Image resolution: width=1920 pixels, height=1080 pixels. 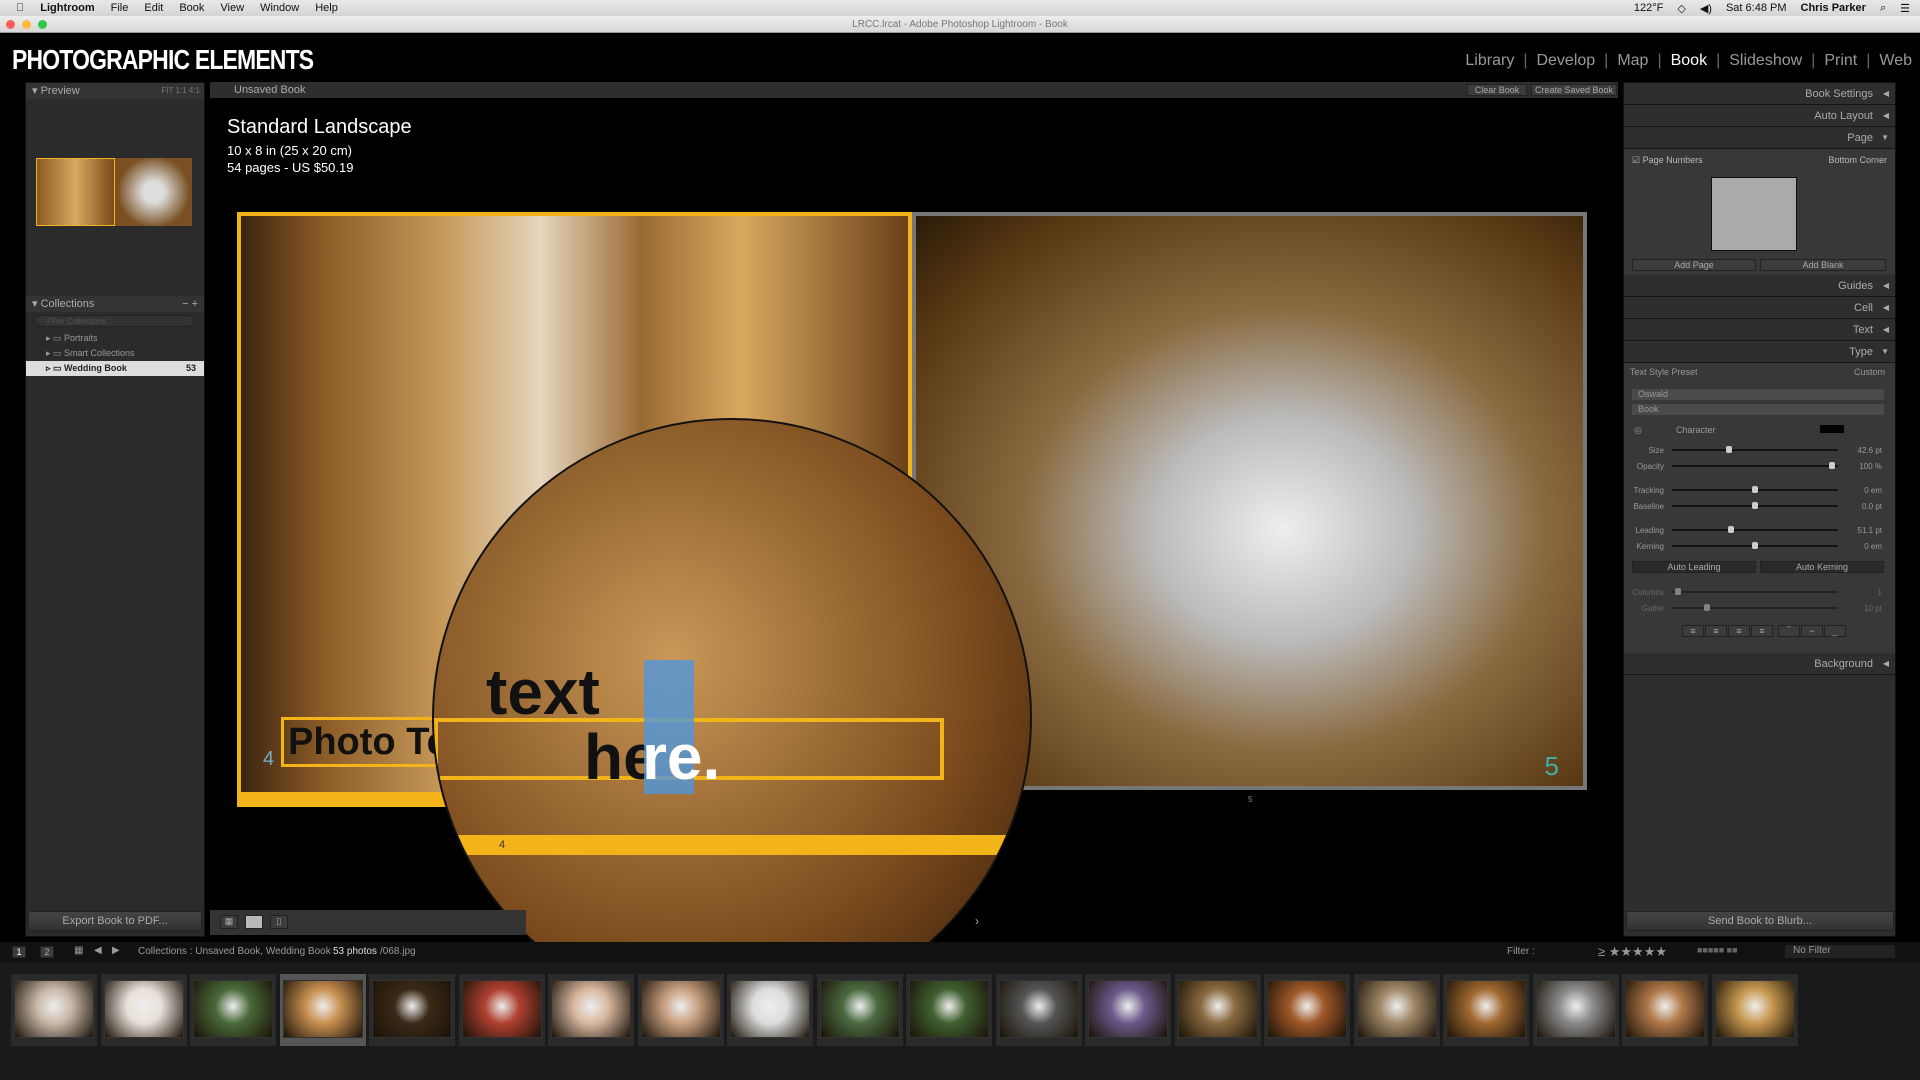 What do you see at coordinates (1840, 61) in the screenshot?
I see `module-print: Print` at bounding box center [1840, 61].